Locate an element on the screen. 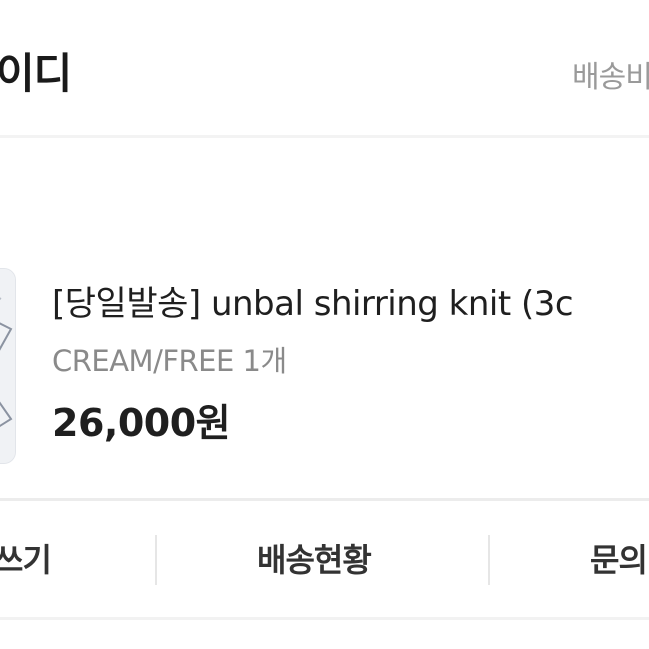 The image size is (649, 649). product-image is located at coordinates (7, 366).